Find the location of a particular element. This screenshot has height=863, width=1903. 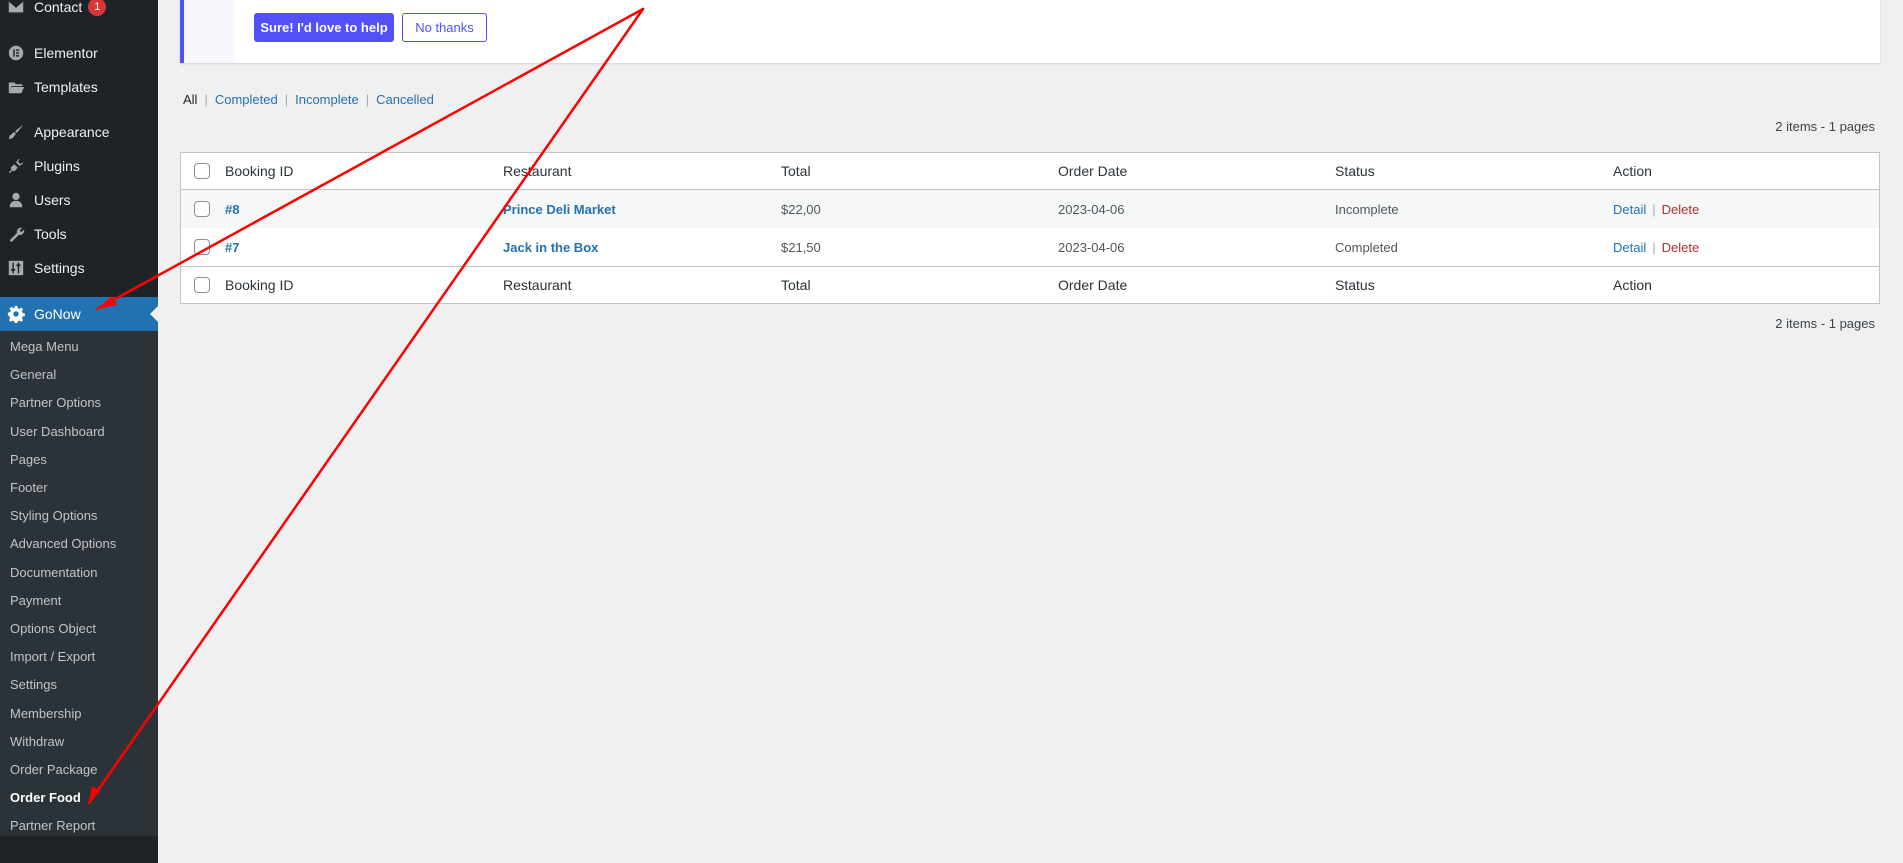

sidebar-item-label: Tools is located at coordinates (50, 234).